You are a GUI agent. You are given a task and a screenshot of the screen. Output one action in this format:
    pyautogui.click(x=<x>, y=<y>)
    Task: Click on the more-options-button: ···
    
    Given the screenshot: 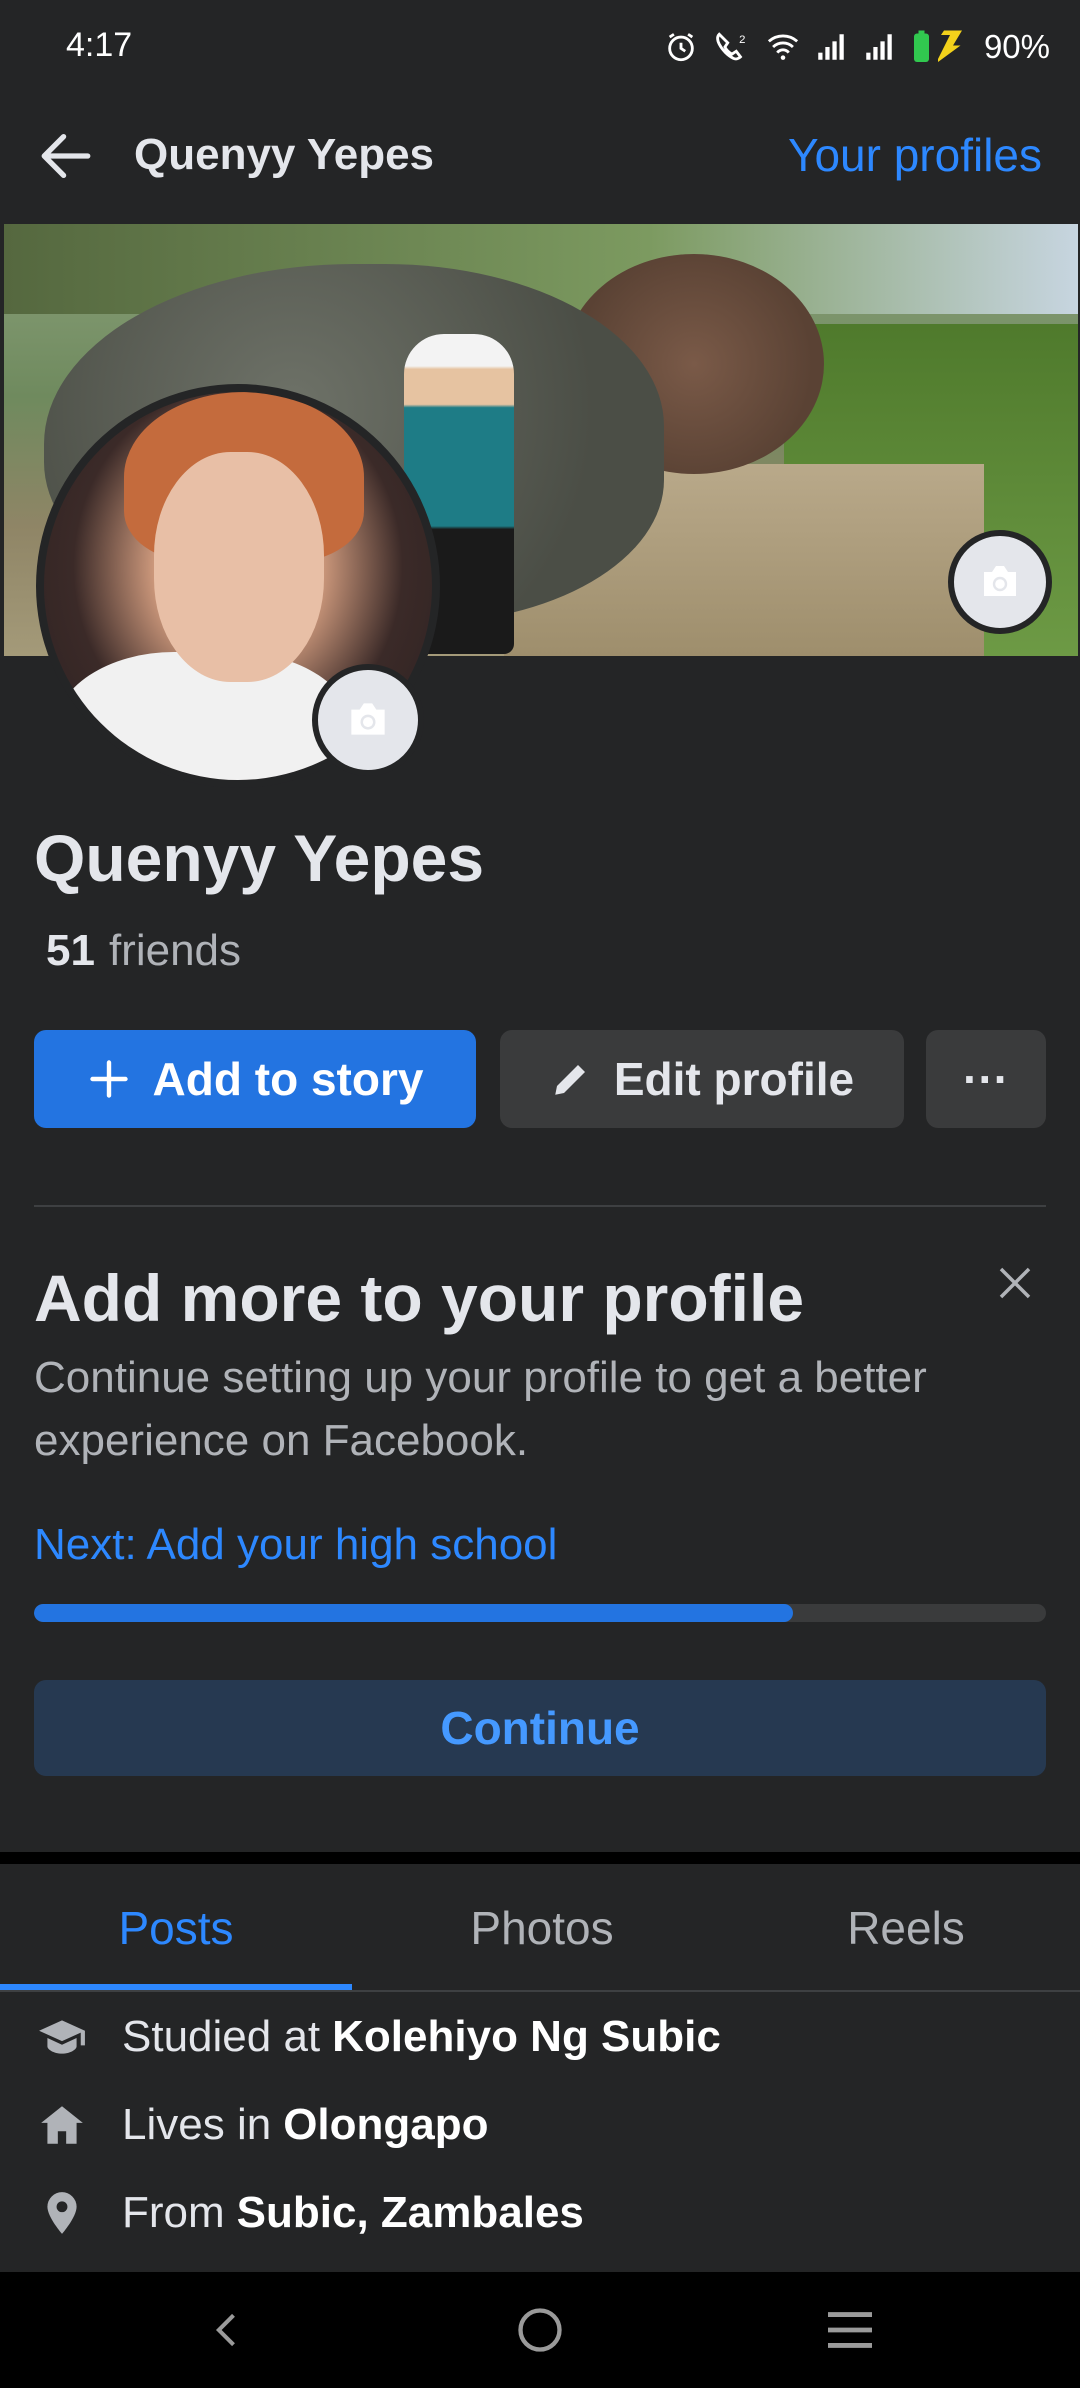 What is the action you would take?
    pyautogui.click(x=986, y=1079)
    